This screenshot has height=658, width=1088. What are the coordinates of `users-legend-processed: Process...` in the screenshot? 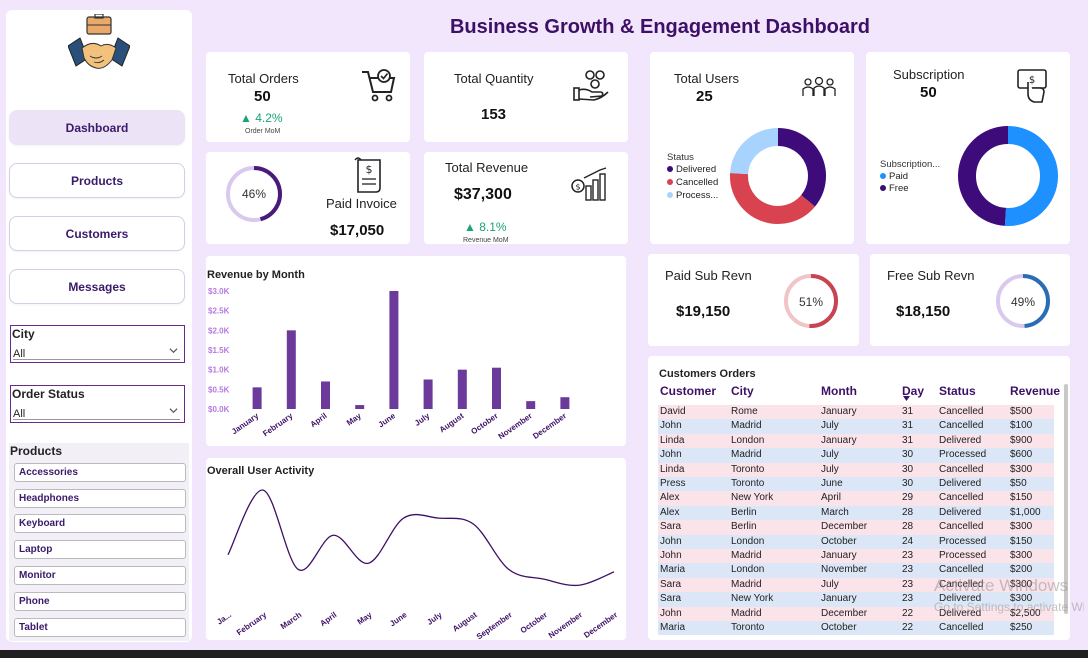 It's located at (692, 195).